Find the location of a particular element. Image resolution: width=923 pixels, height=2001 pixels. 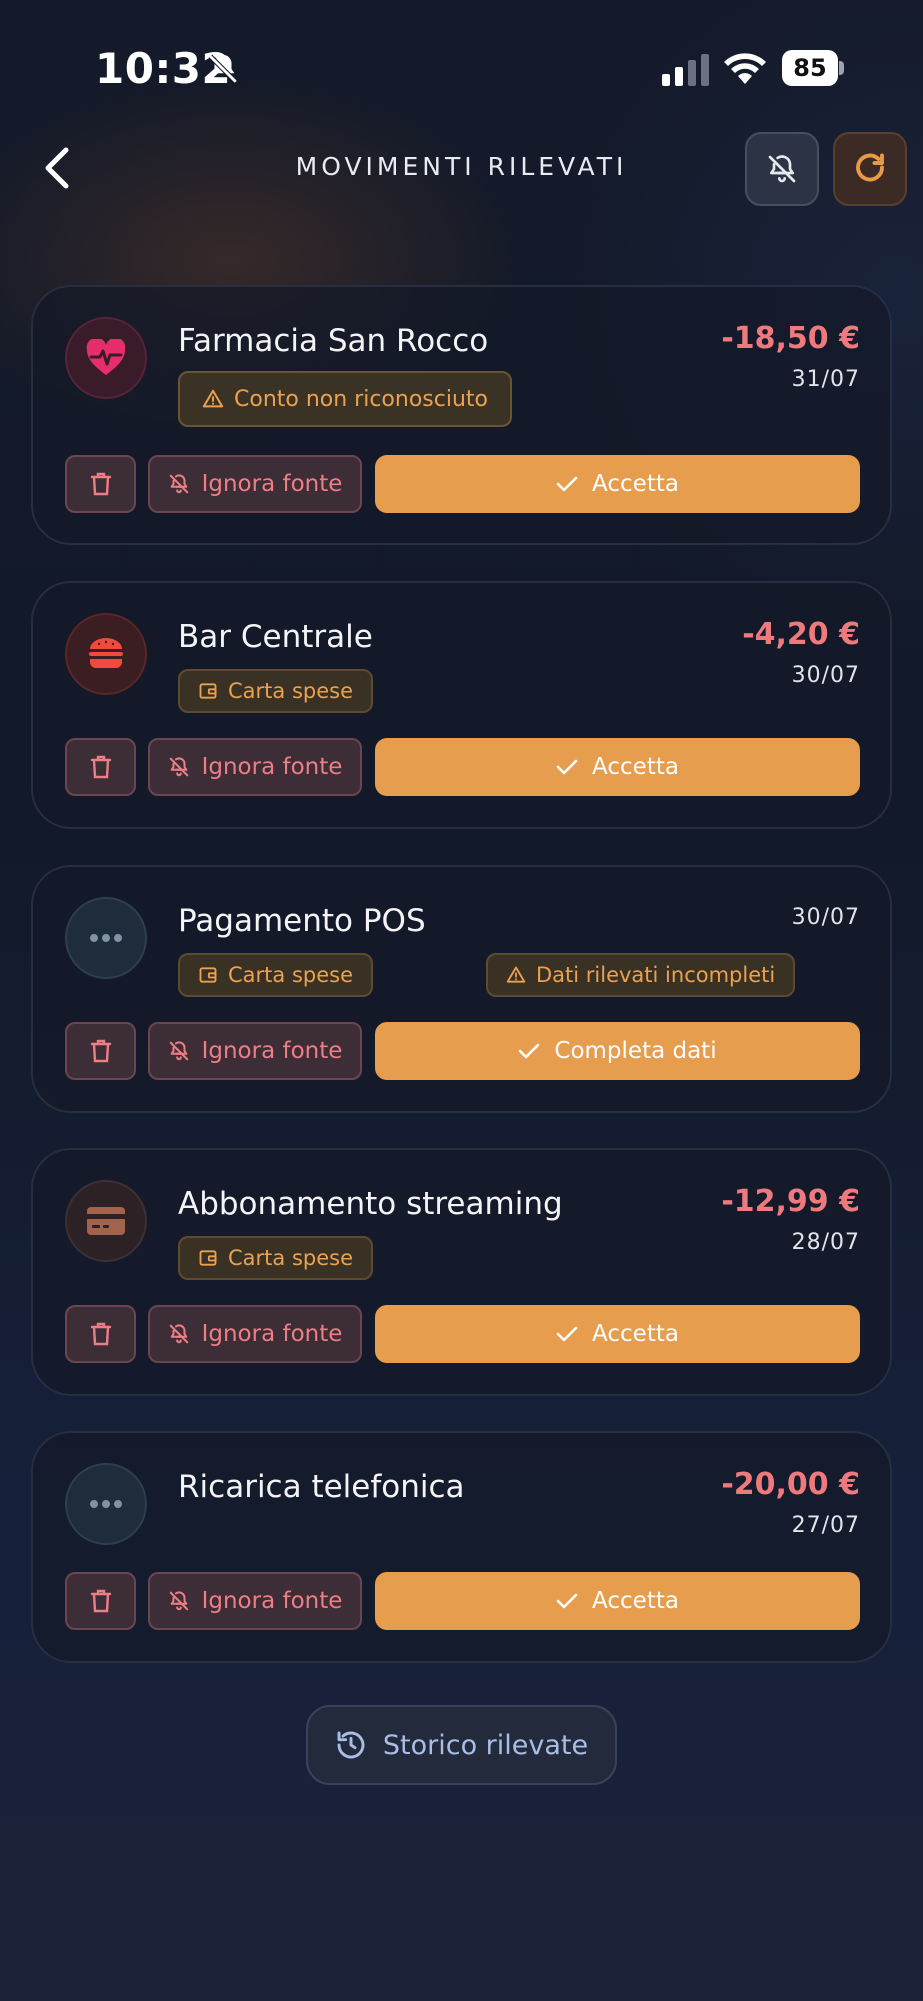

back-button is located at coordinates (56, 168).